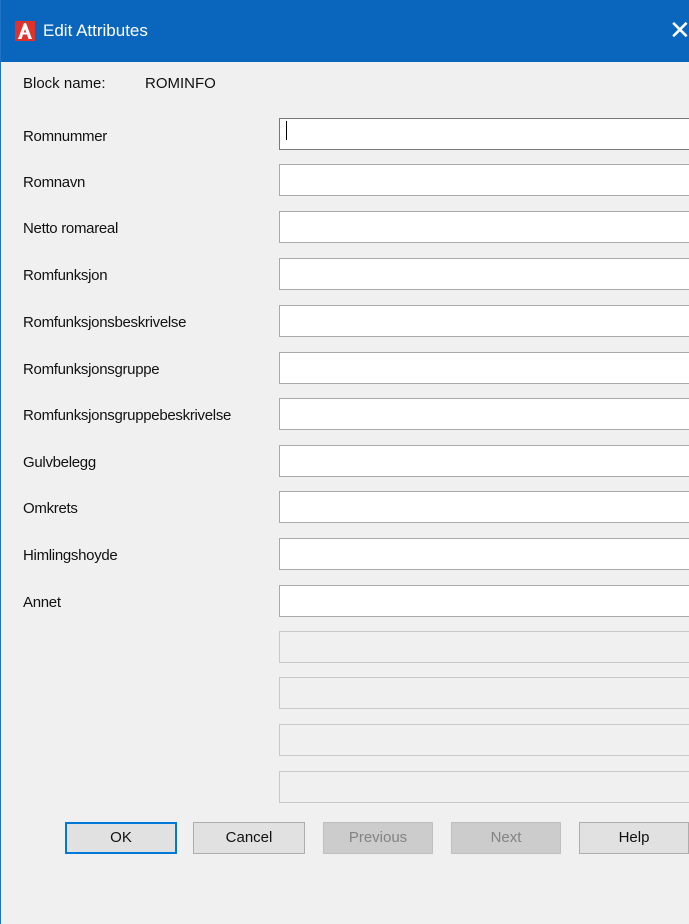 The image size is (689, 924). Describe the element at coordinates (65, 136) in the screenshot. I see `attr-label-romnummer: Romnummer` at that location.